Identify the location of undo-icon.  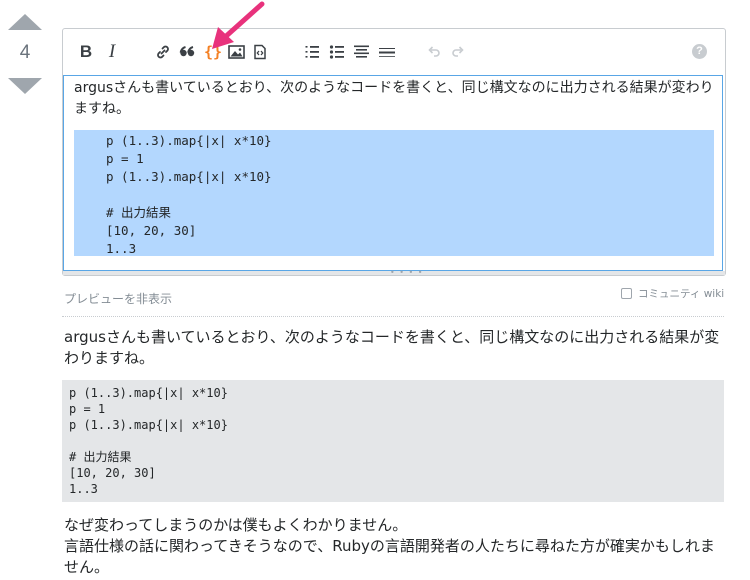
(434, 51).